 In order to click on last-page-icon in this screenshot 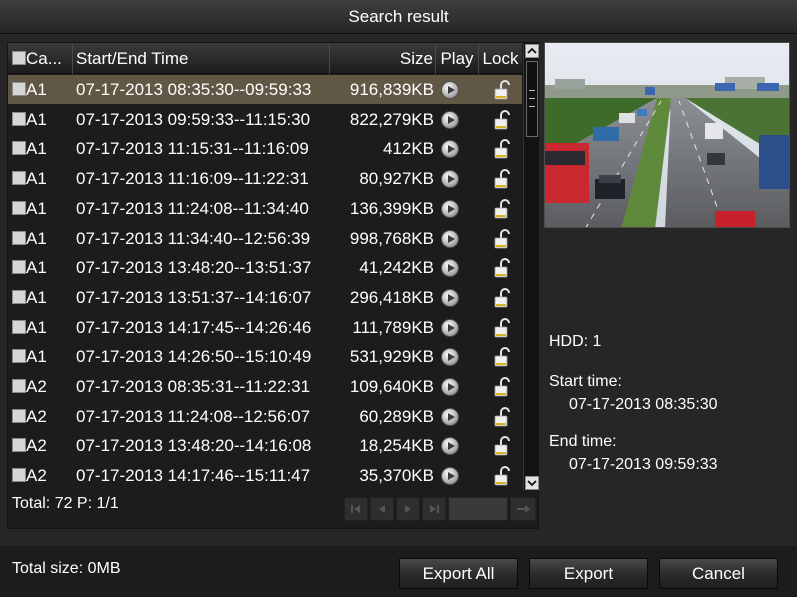, I will do `click(434, 509)`.